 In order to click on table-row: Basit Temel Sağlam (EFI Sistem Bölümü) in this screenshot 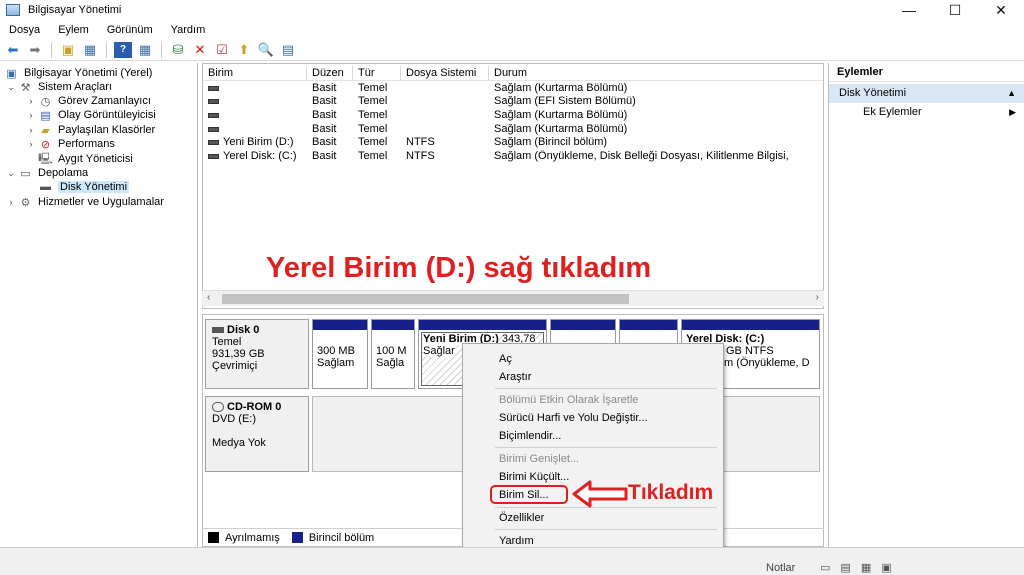, I will do `click(513, 101)`.